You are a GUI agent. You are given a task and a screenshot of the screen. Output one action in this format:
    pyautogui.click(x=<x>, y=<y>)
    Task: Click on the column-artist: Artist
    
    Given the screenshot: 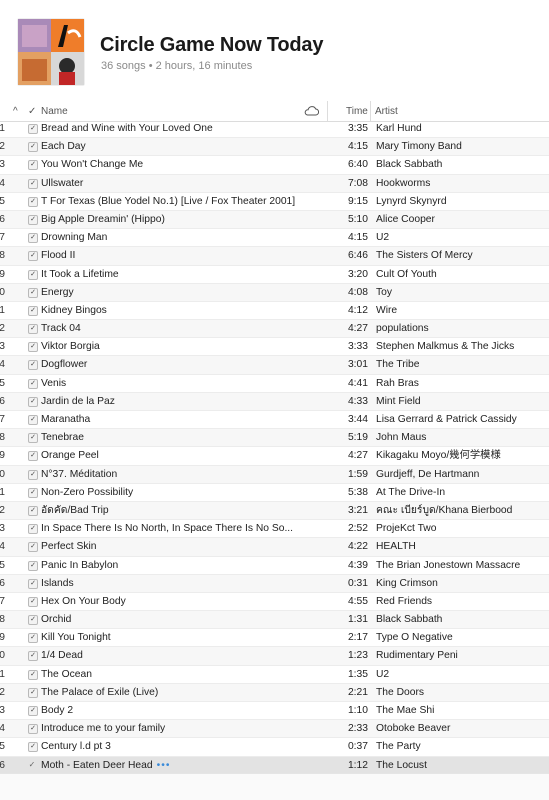 What is the action you would take?
    pyautogui.click(x=386, y=111)
    